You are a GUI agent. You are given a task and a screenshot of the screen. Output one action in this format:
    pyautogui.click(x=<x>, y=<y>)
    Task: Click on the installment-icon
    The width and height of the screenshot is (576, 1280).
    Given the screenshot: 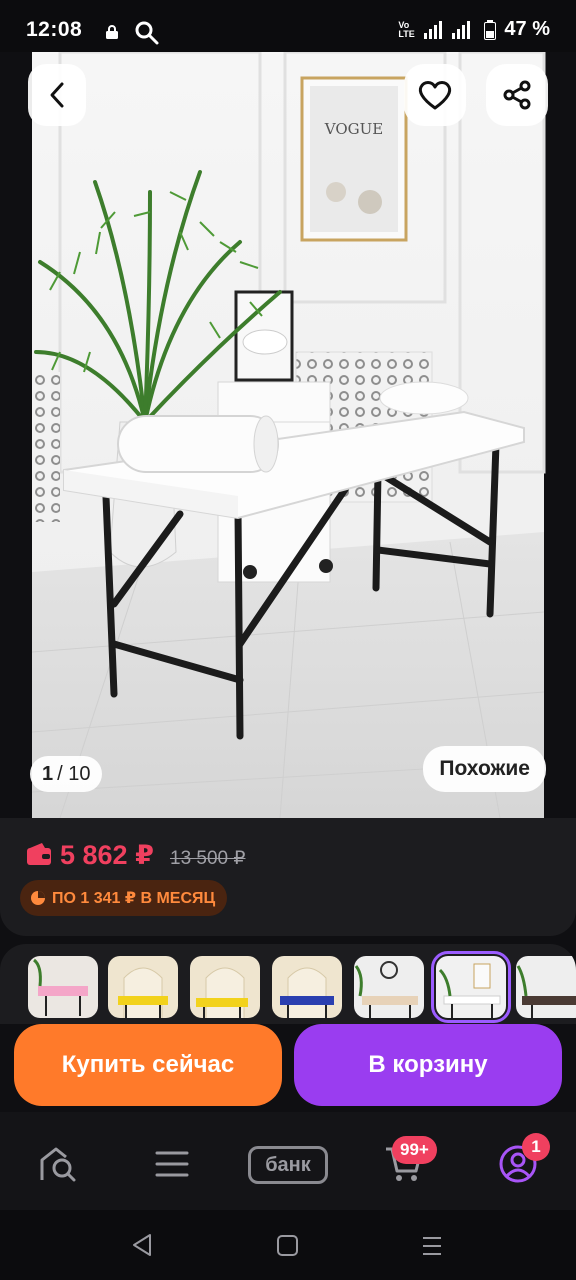 What is the action you would take?
    pyautogui.click(x=38, y=898)
    